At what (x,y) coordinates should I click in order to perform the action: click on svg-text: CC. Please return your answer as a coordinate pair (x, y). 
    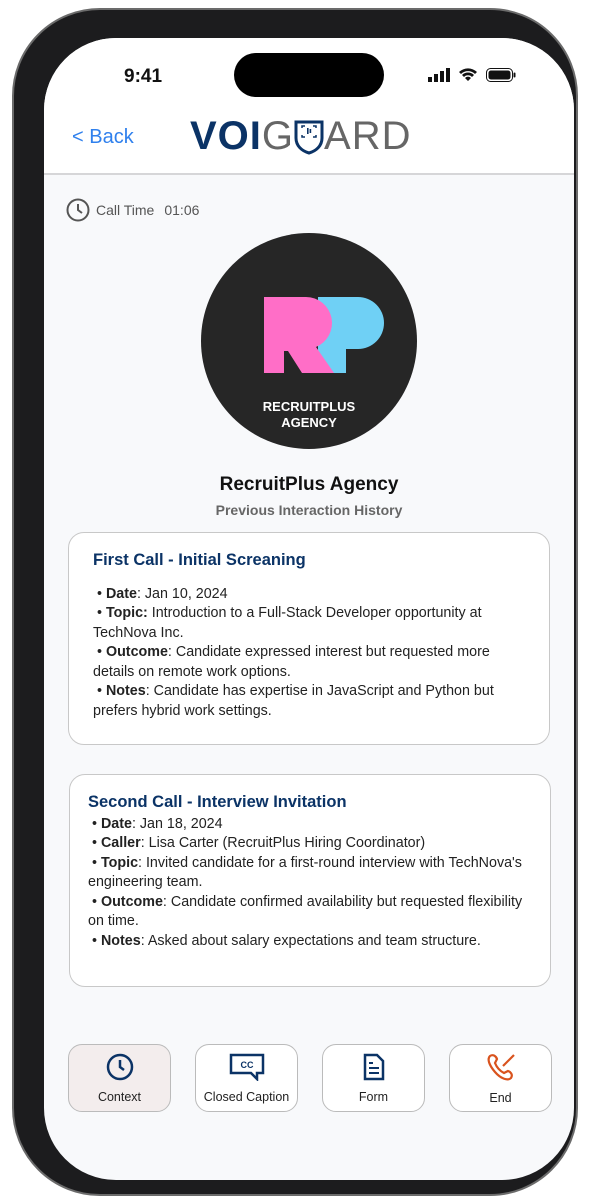
    Looking at the image, I should click on (246, 1065).